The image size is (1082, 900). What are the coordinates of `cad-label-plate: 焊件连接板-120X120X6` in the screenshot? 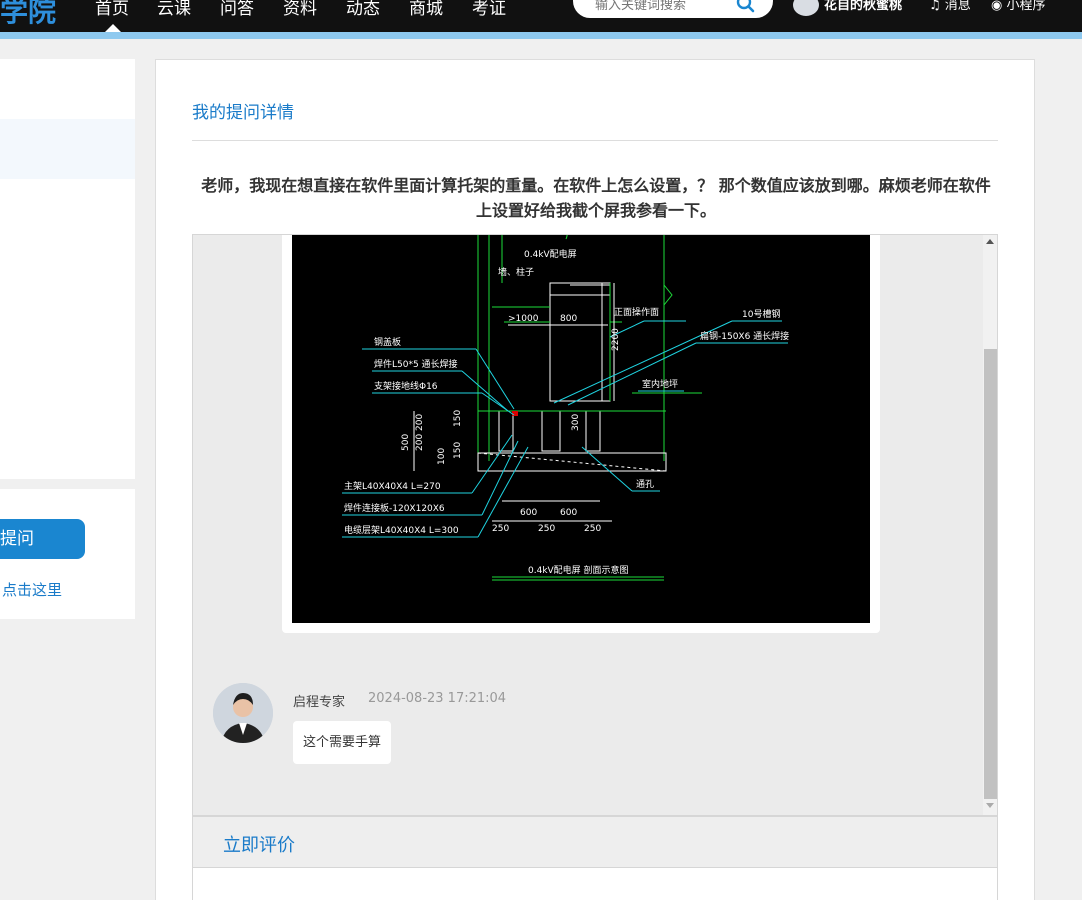 It's located at (394, 508).